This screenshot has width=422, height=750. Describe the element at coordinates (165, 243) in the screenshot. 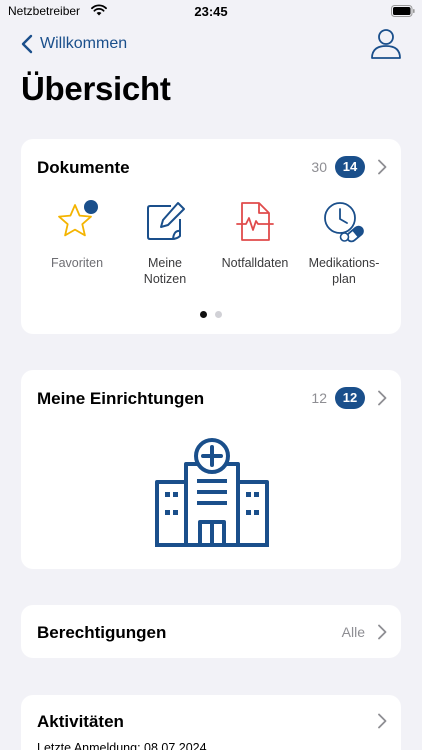

I see `documents-item-notes: Meine Notizen` at that location.